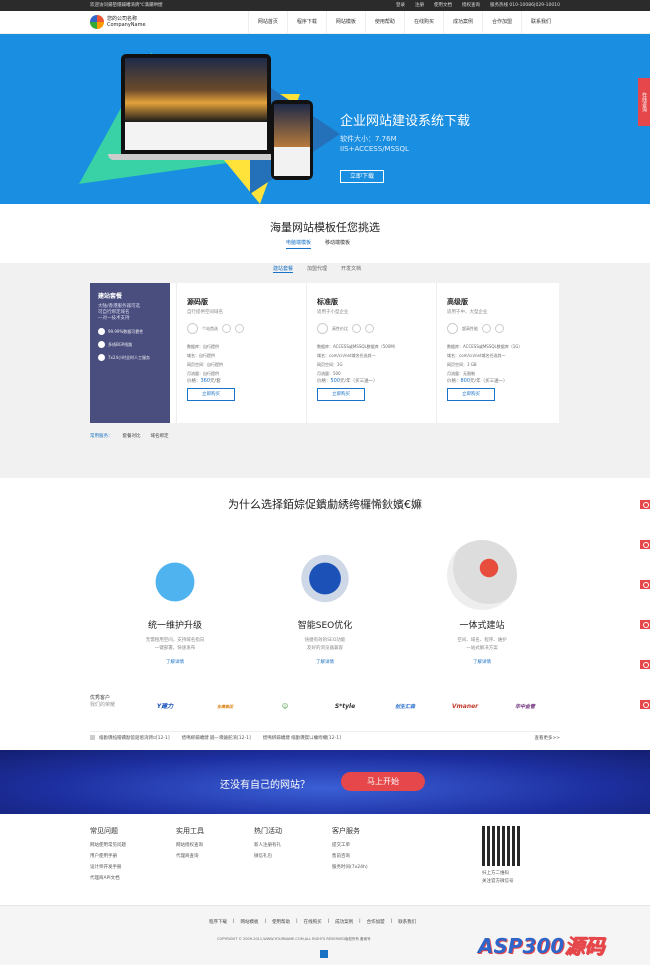 The width and height of the screenshot is (650, 965). What do you see at coordinates (250, 922) in the screenshot?
I see `bottom-link: 网站模板` at bounding box center [250, 922].